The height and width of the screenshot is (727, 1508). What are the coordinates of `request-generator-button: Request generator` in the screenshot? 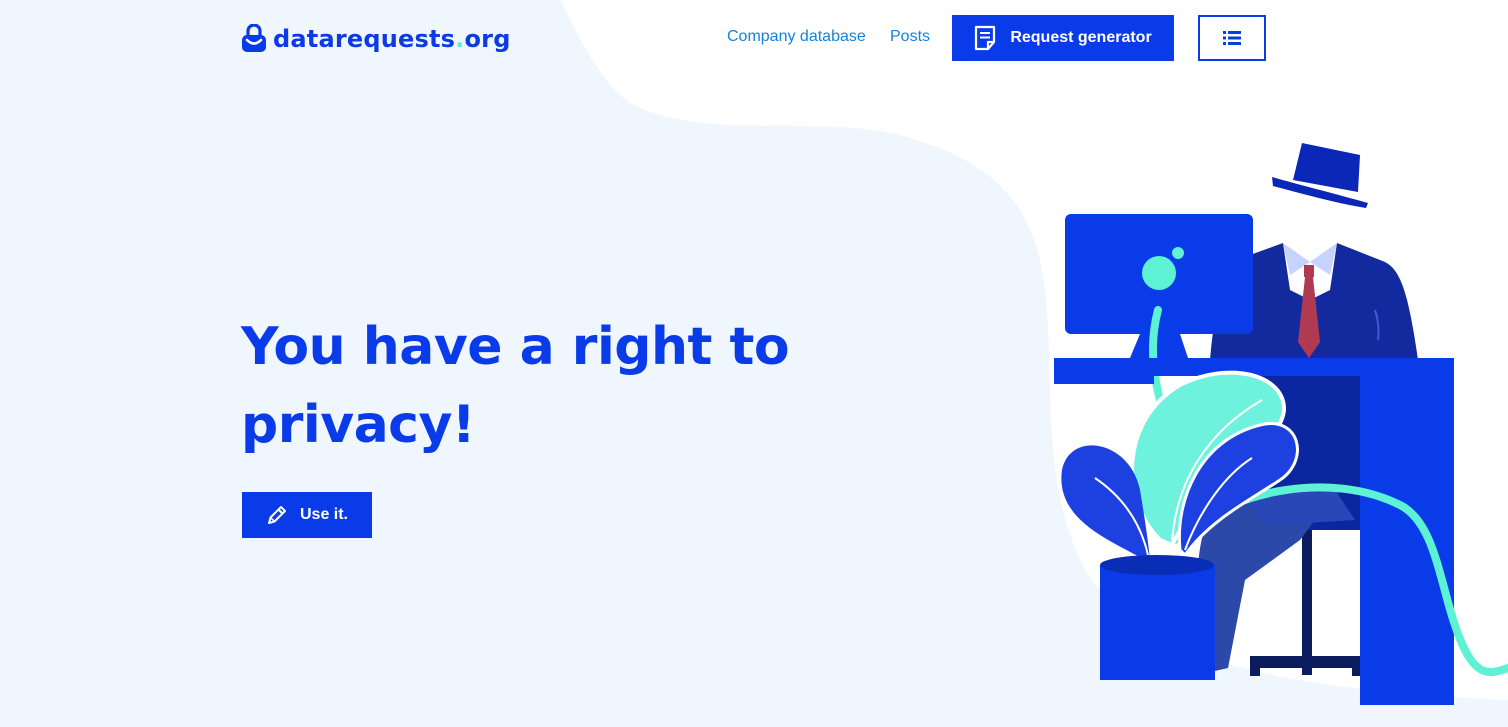 It's located at (1063, 38).